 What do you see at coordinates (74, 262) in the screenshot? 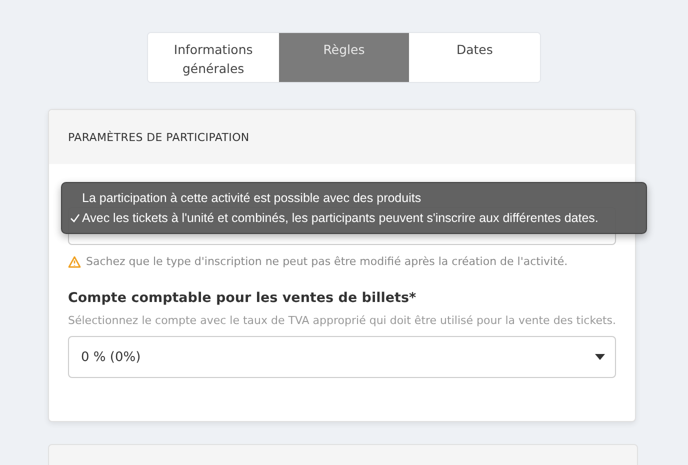
I see `warning-icon` at bounding box center [74, 262].